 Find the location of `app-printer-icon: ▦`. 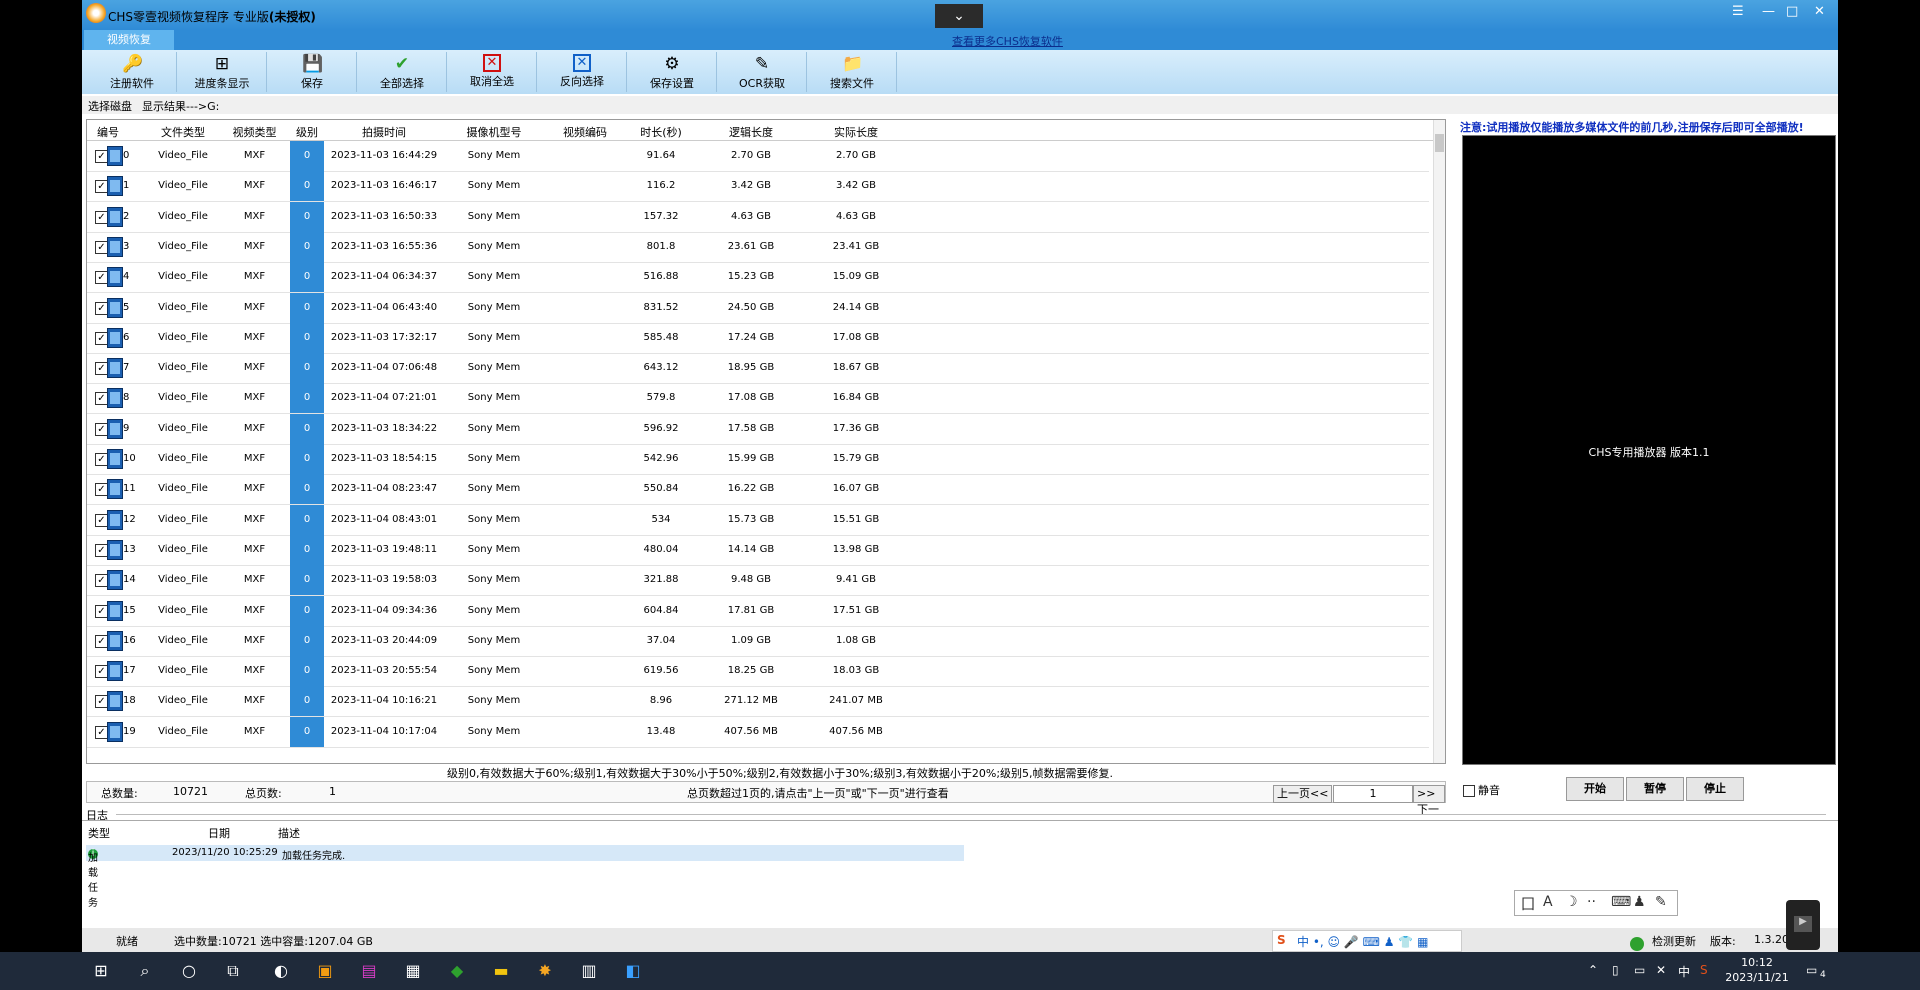

app-printer-icon: ▦ is located at coordinates (413, 971).